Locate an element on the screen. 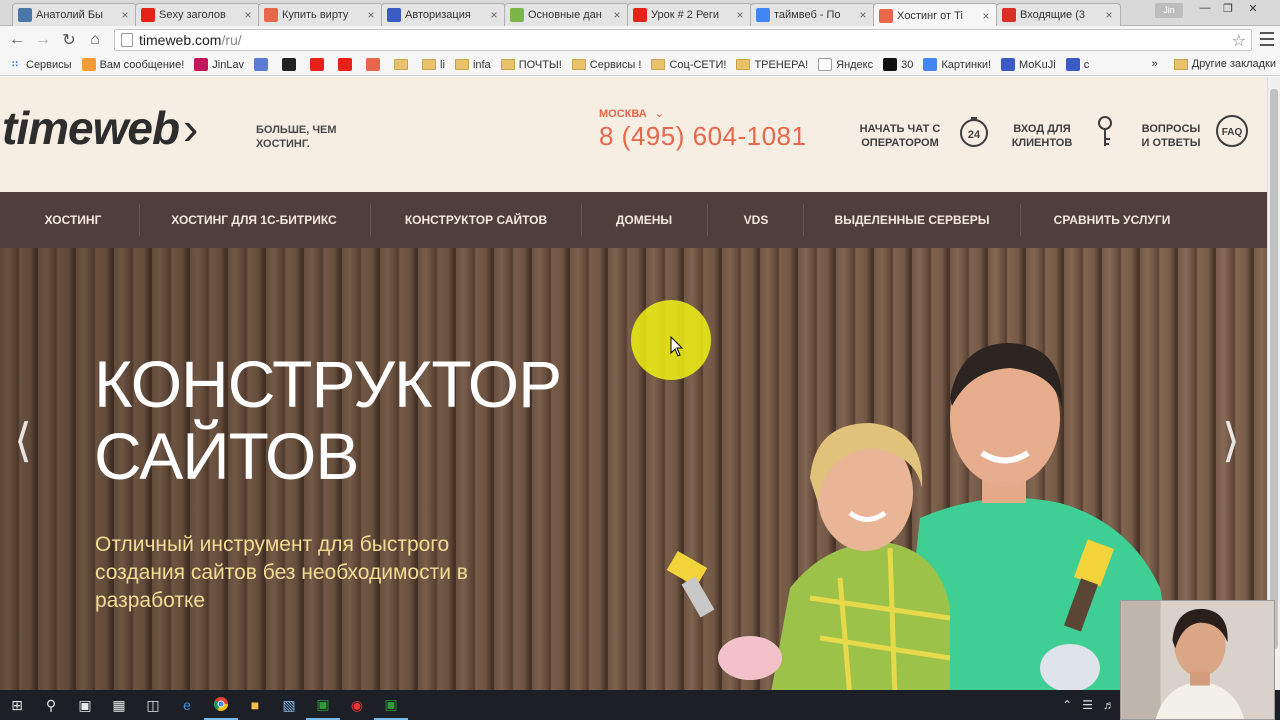  search-icon: ⚲ is located at coordinates (51, 705).